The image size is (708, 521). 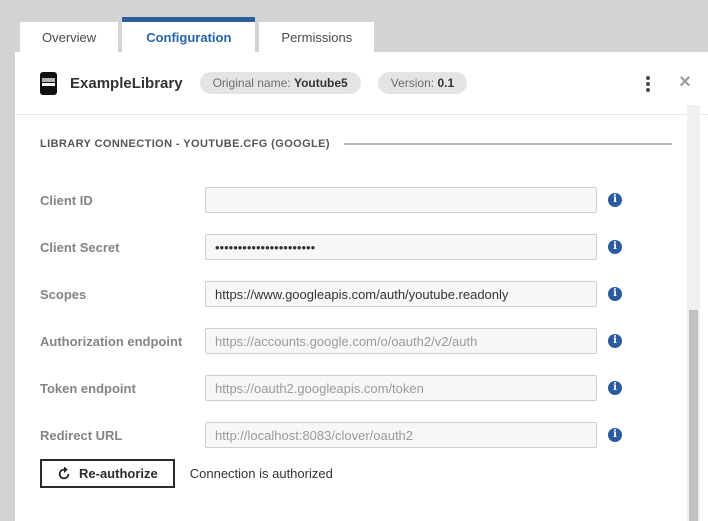 I want to click on connection-status-text: Connection is authorized, so click(x=261, y=473).